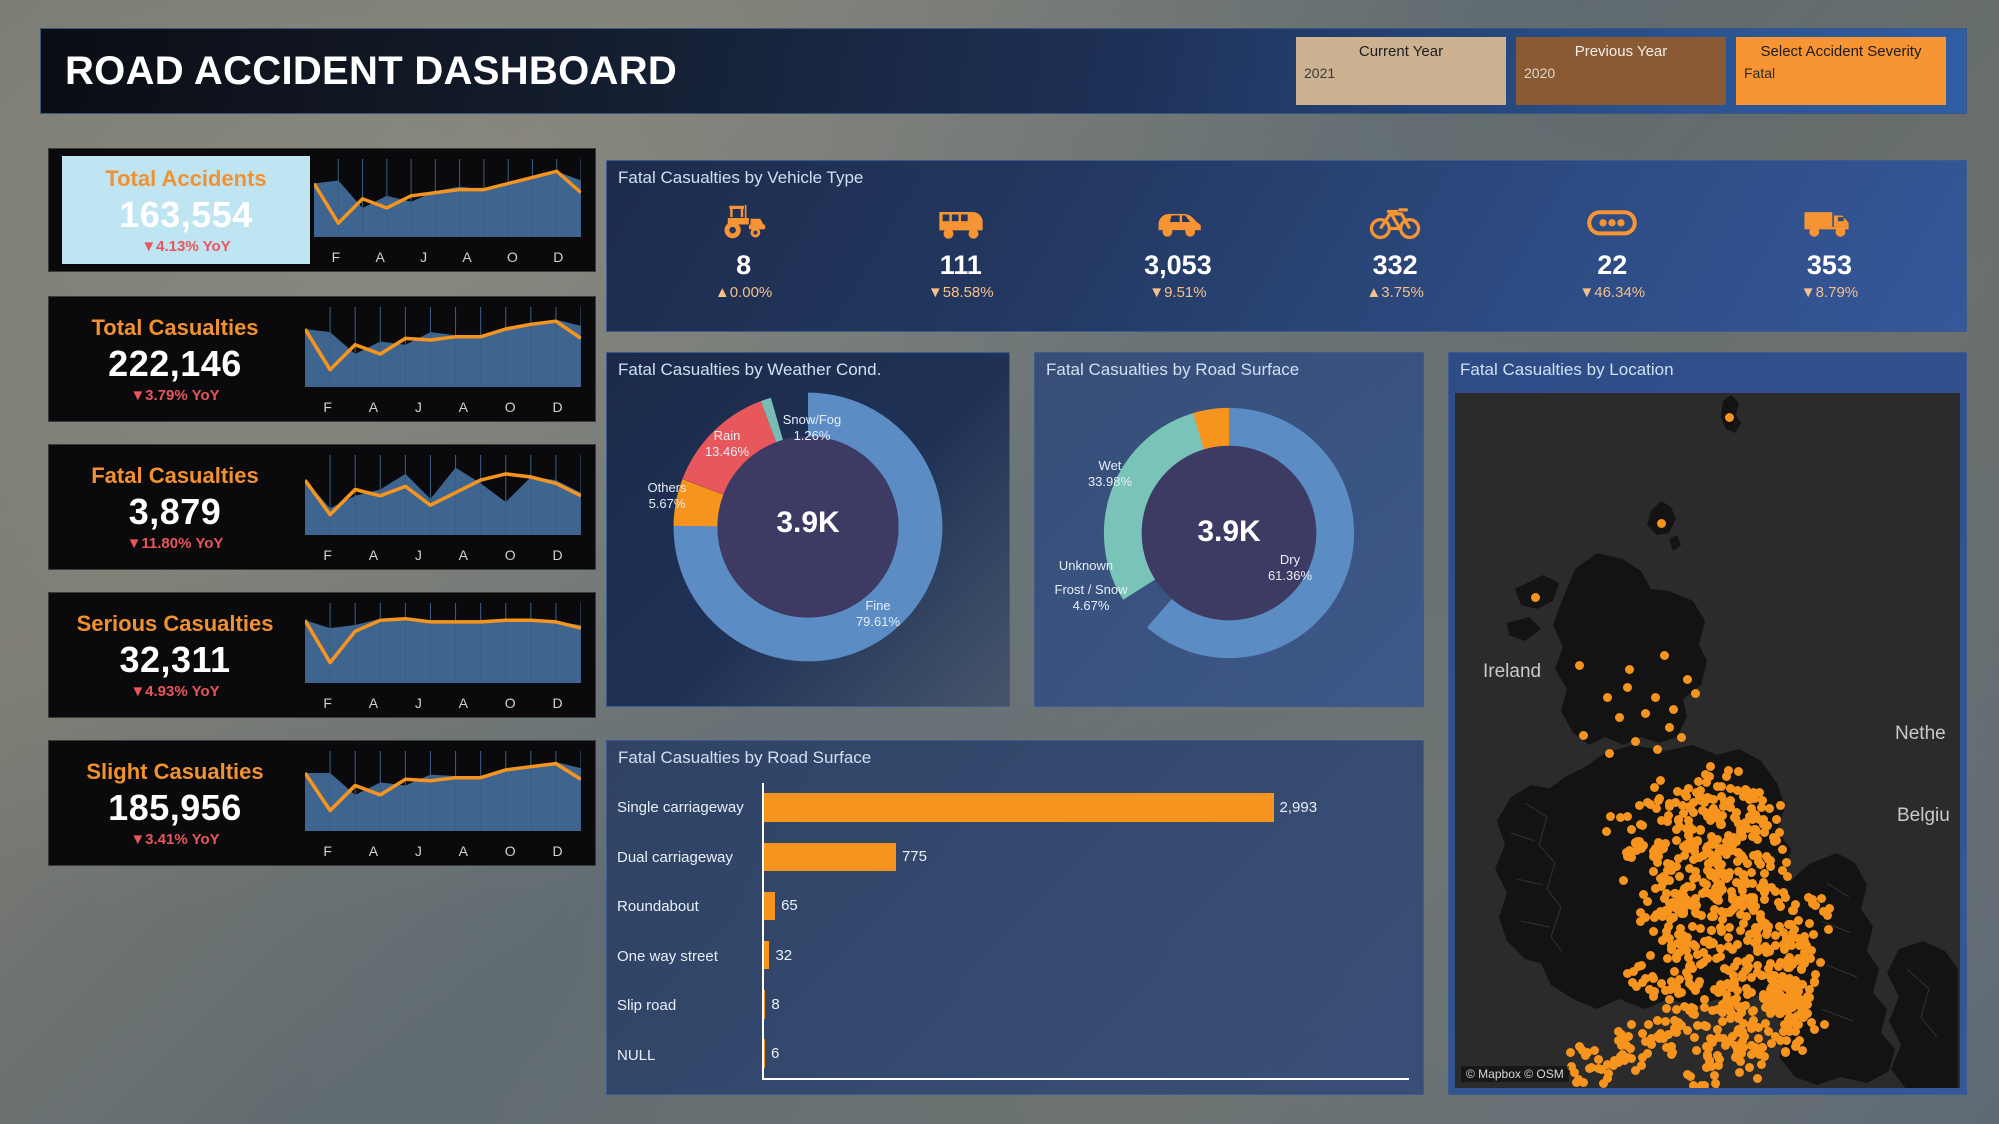 The width and height of the screenshot is (1999, 1124). I want to click on kpi-title: Slight Casualties, so click(175, 771).